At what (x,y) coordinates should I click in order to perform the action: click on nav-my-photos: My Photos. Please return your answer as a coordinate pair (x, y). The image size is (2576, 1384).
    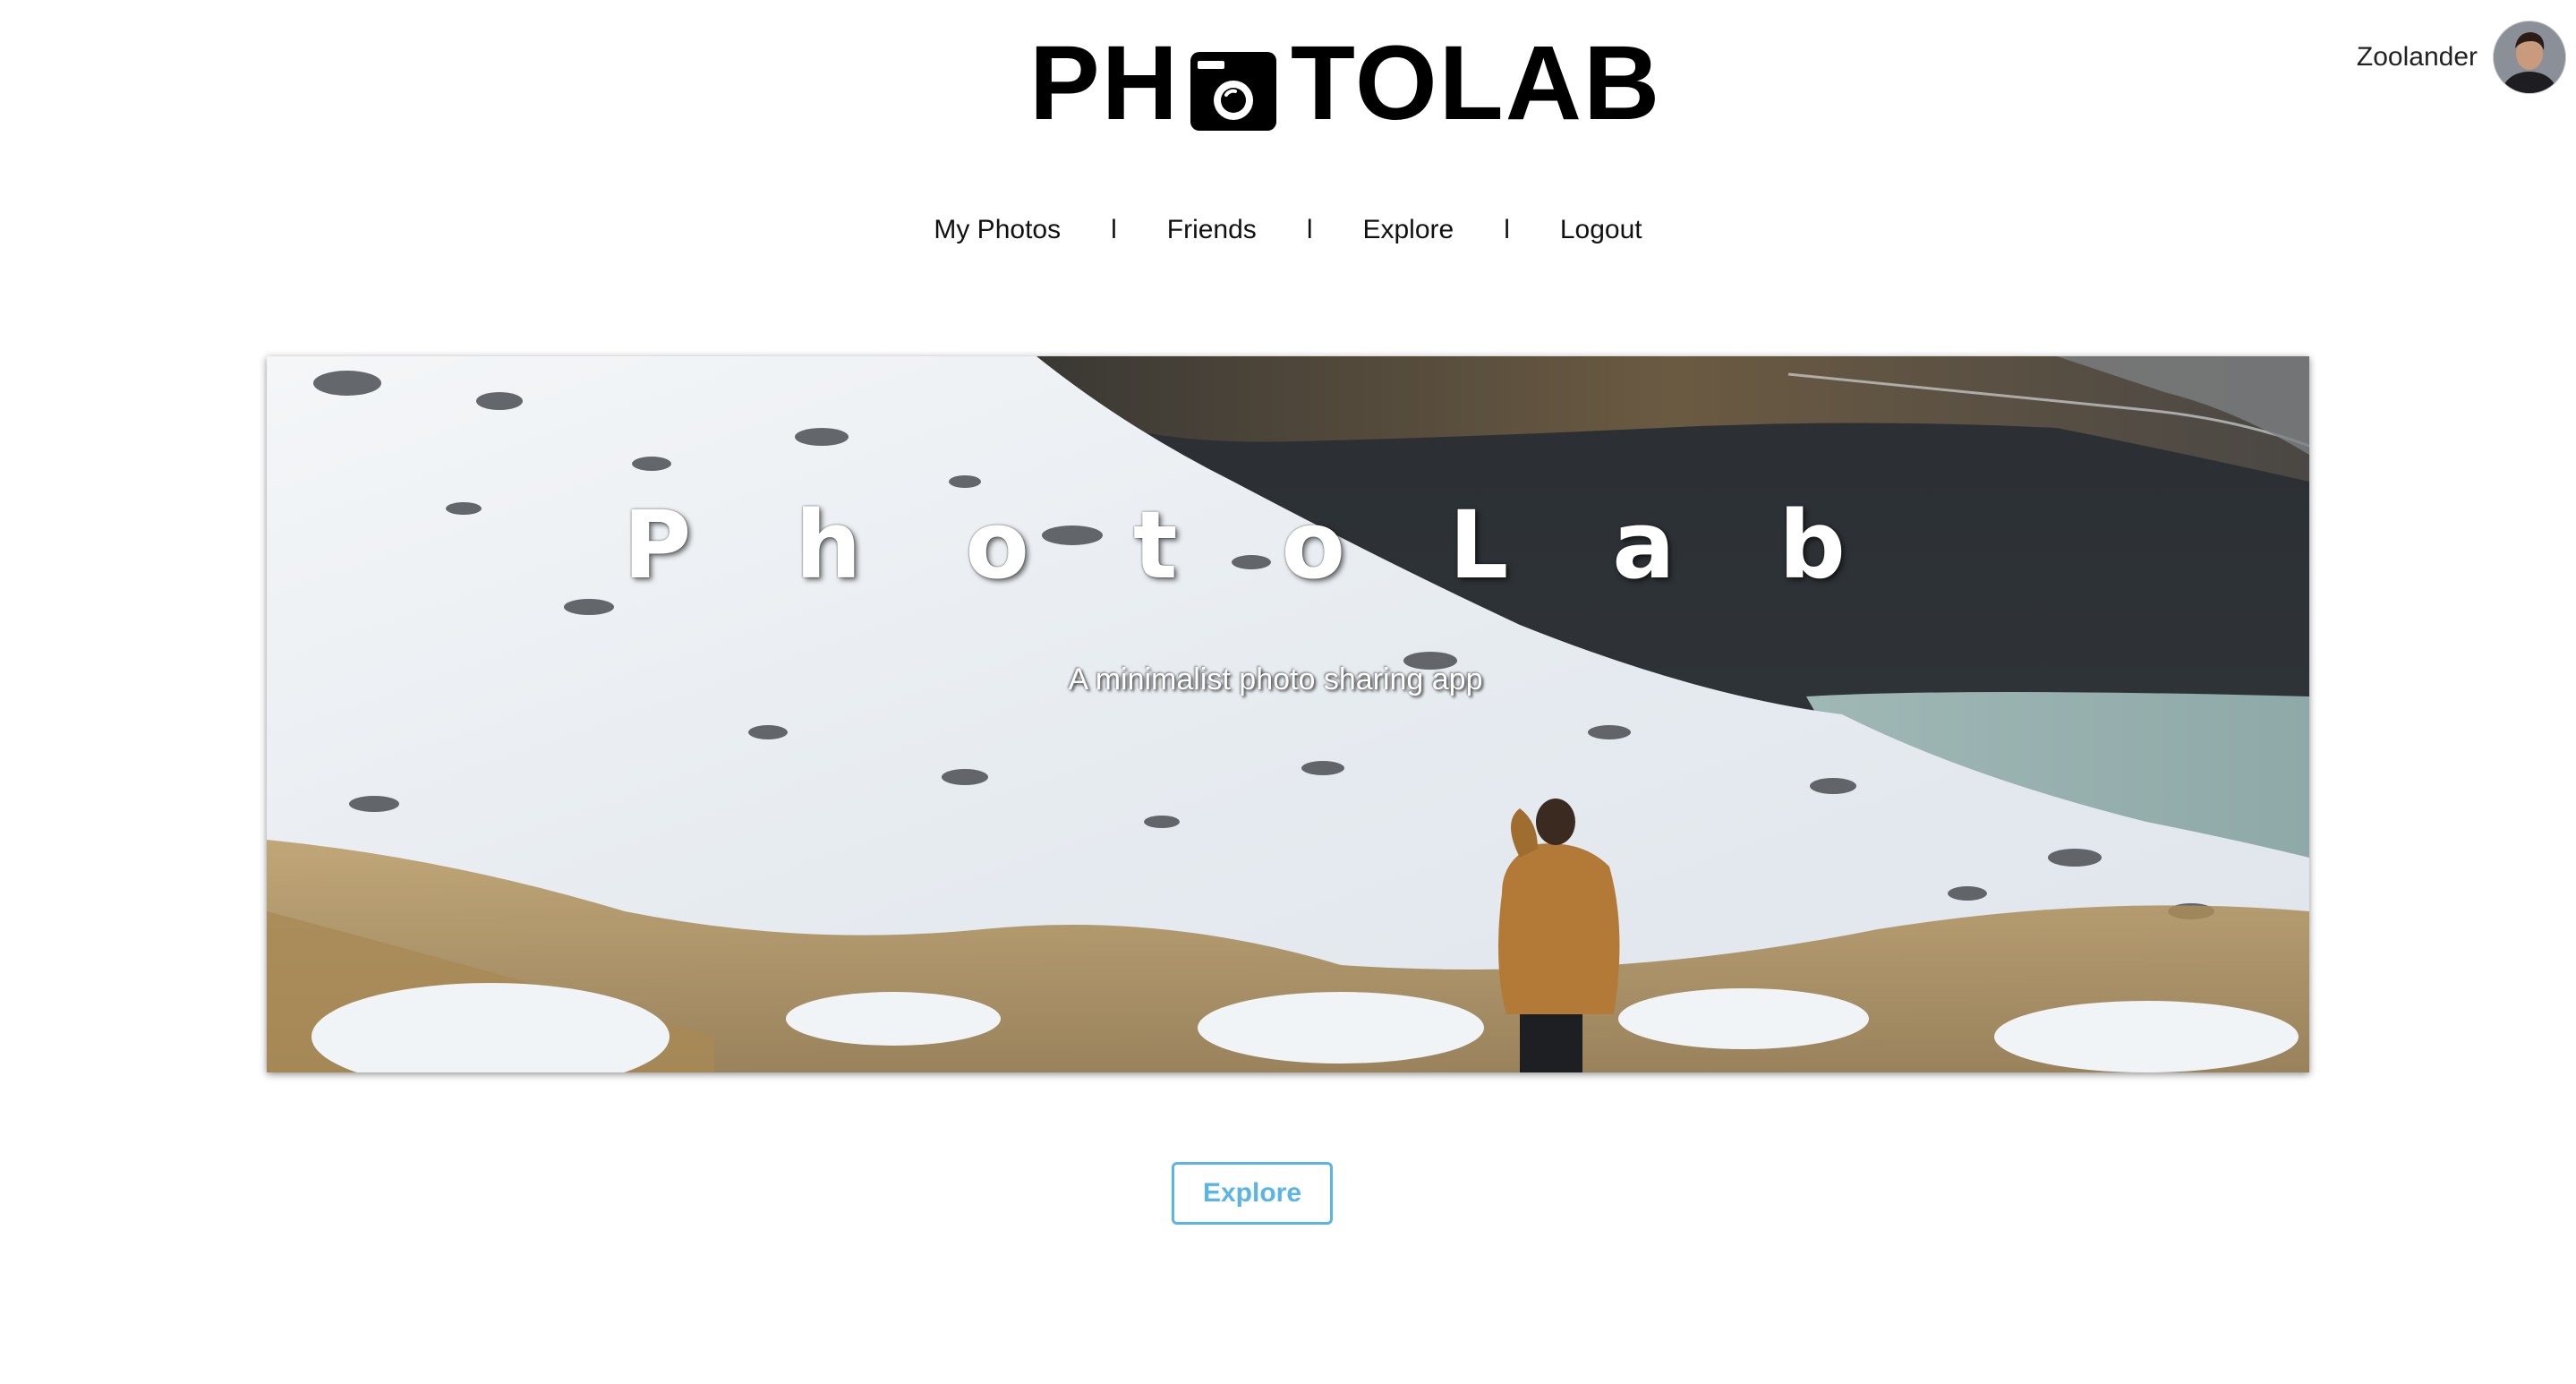
    Looking at the image, I should click on (997, 230).